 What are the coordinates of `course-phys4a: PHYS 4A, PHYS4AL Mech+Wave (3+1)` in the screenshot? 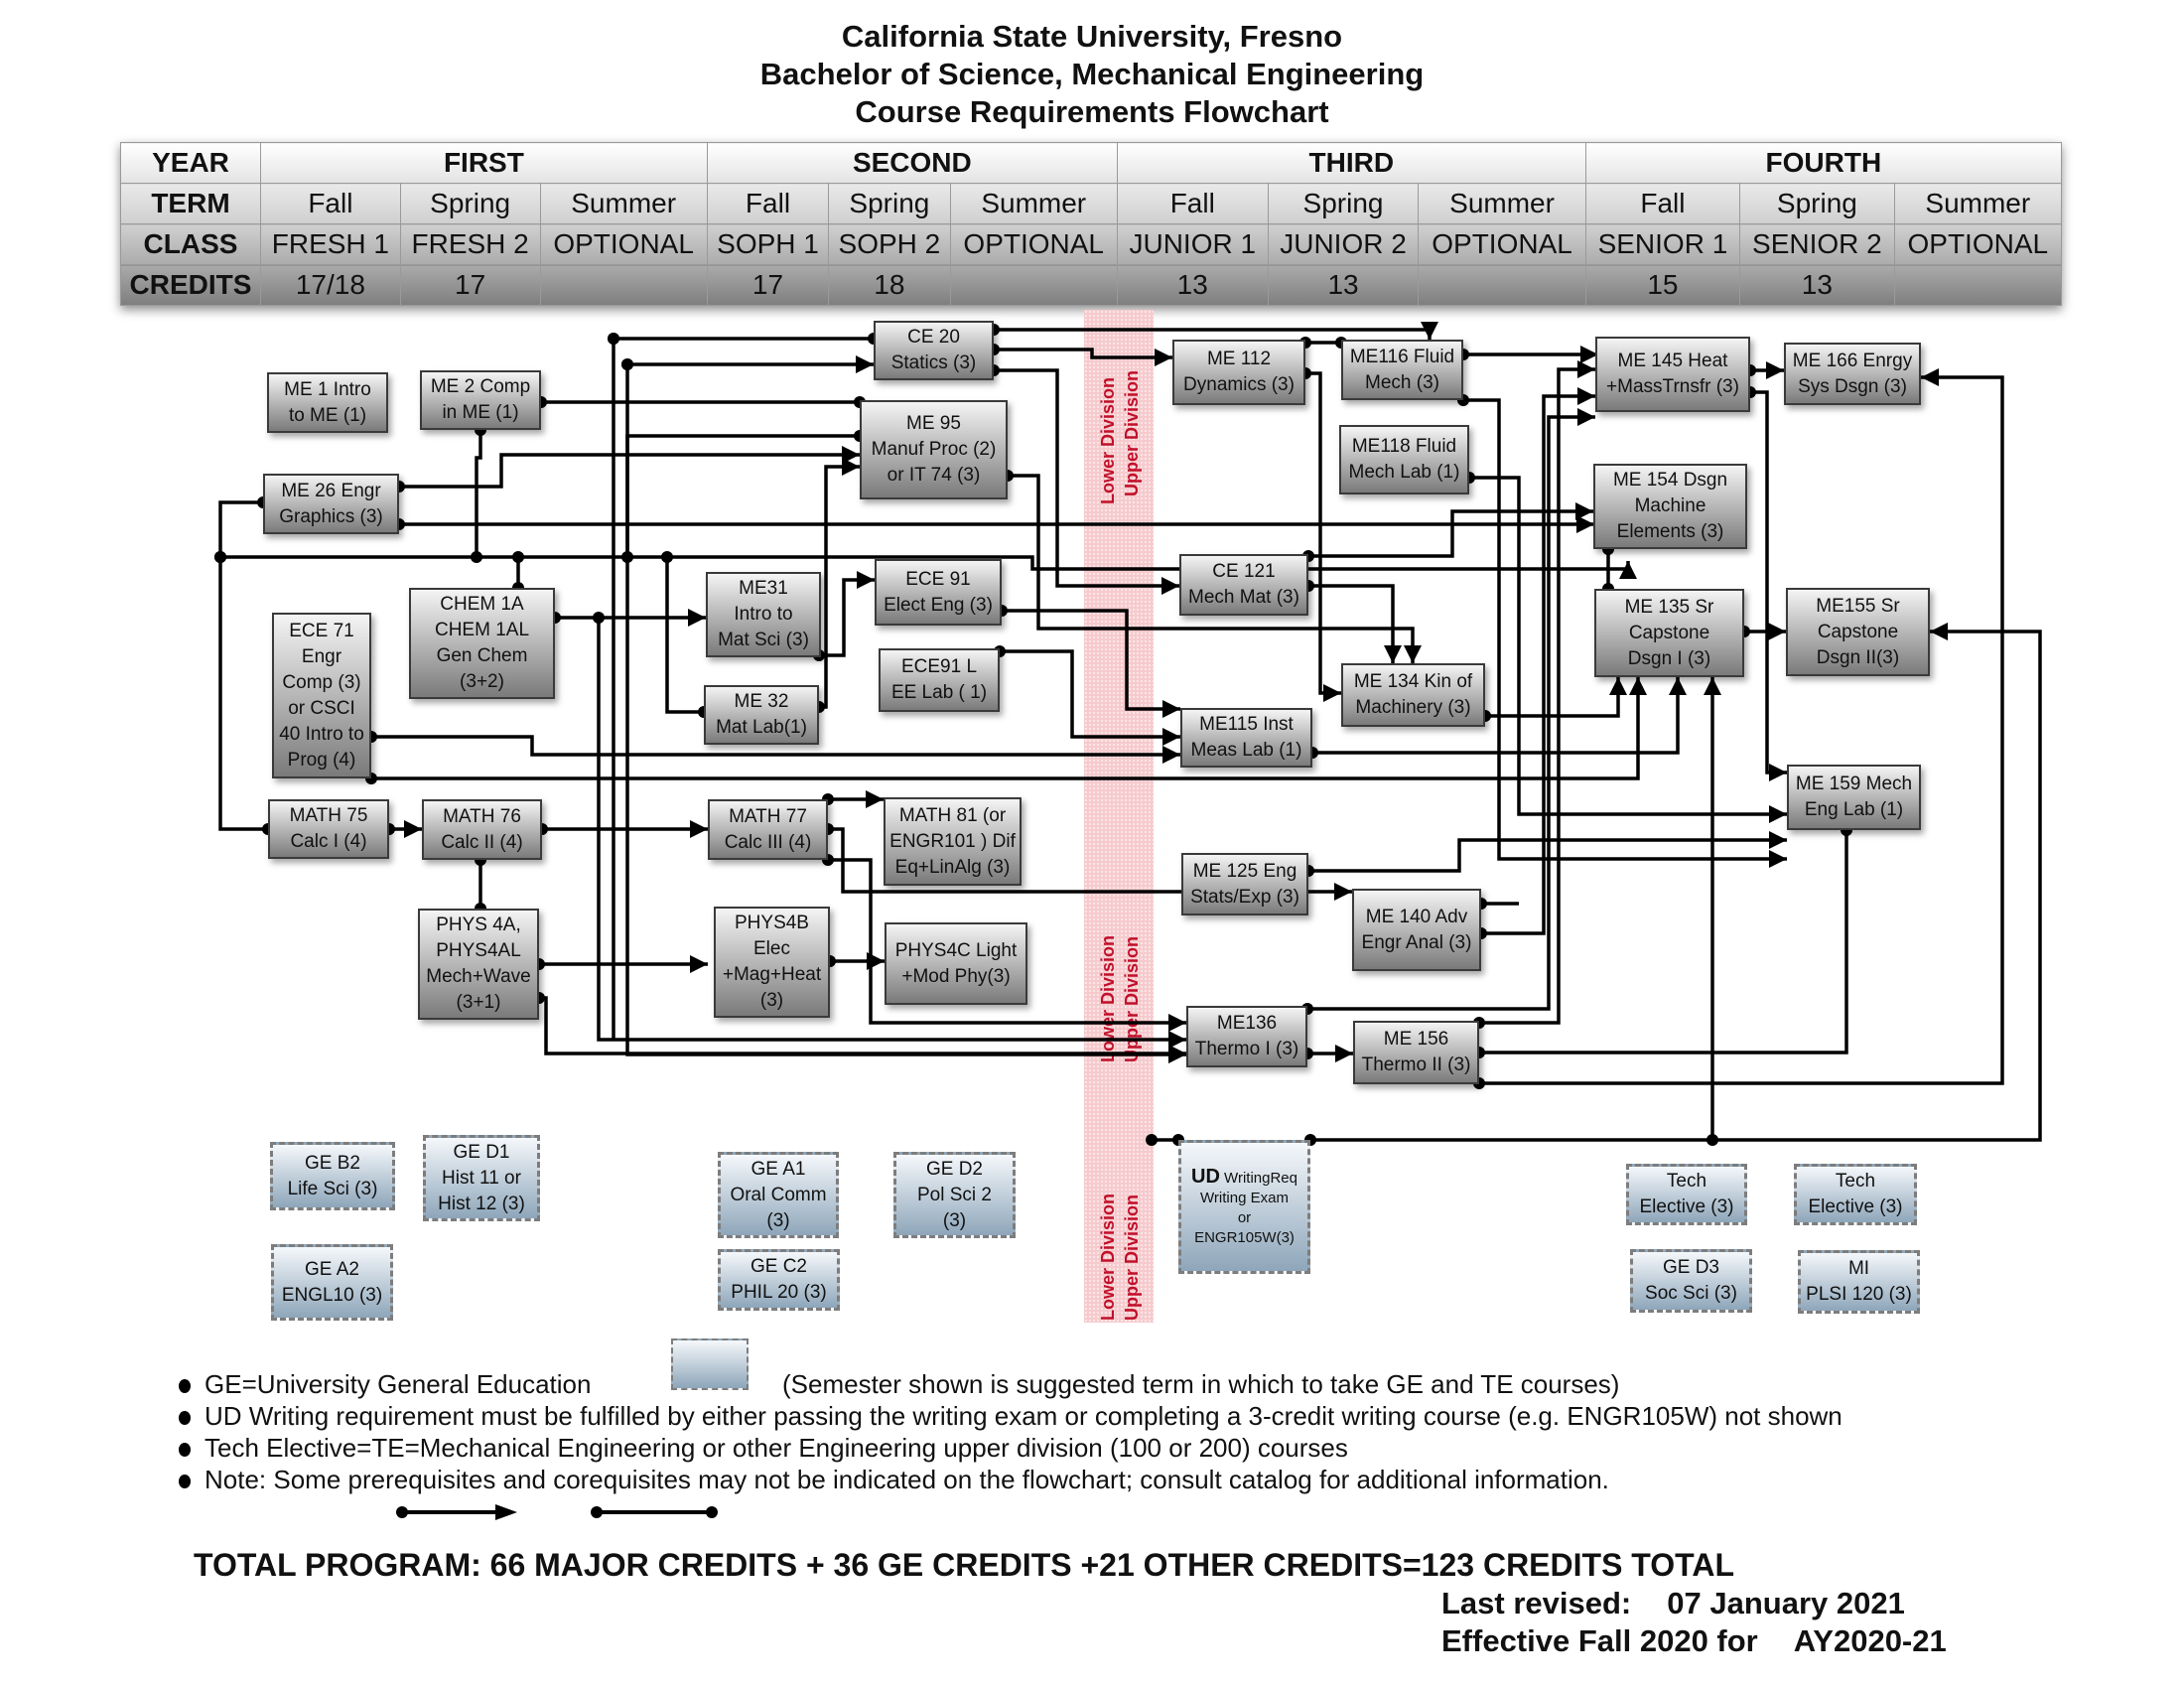 It's located at (478, 964).